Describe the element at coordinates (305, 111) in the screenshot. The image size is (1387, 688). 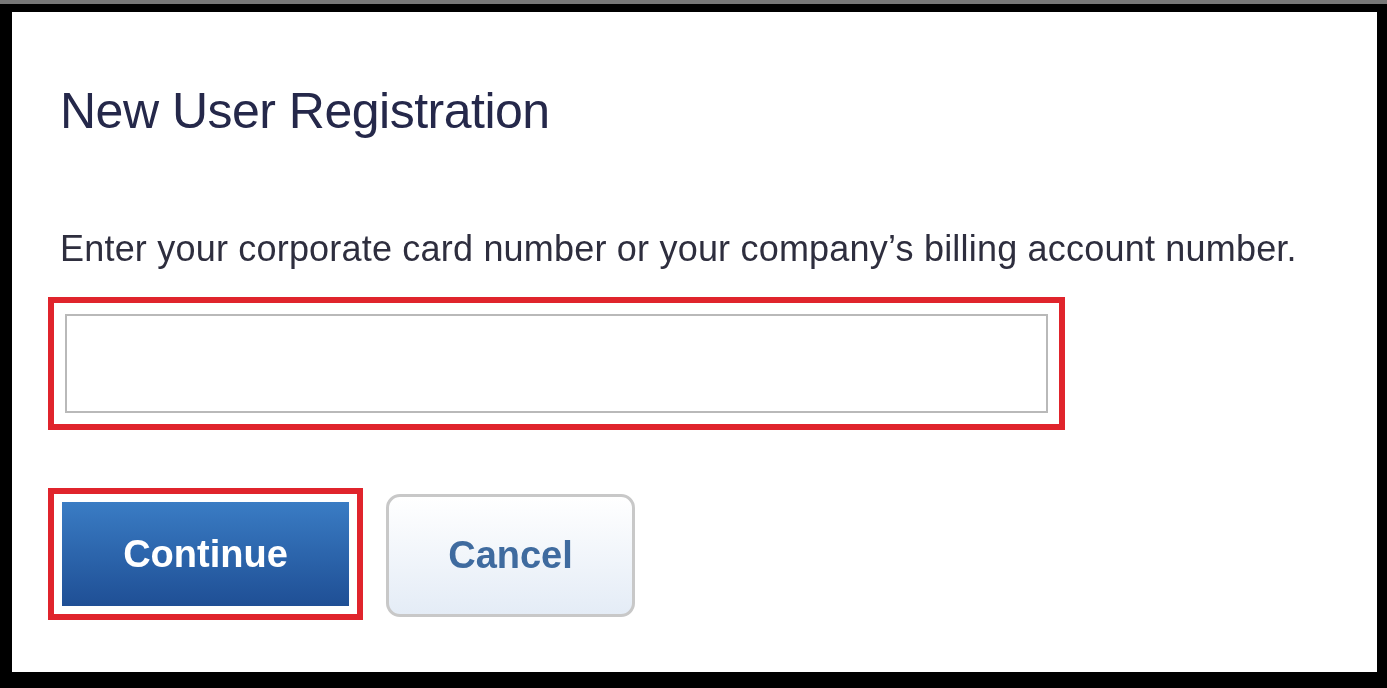
I see `dialog-title: New User Registration` at that location.